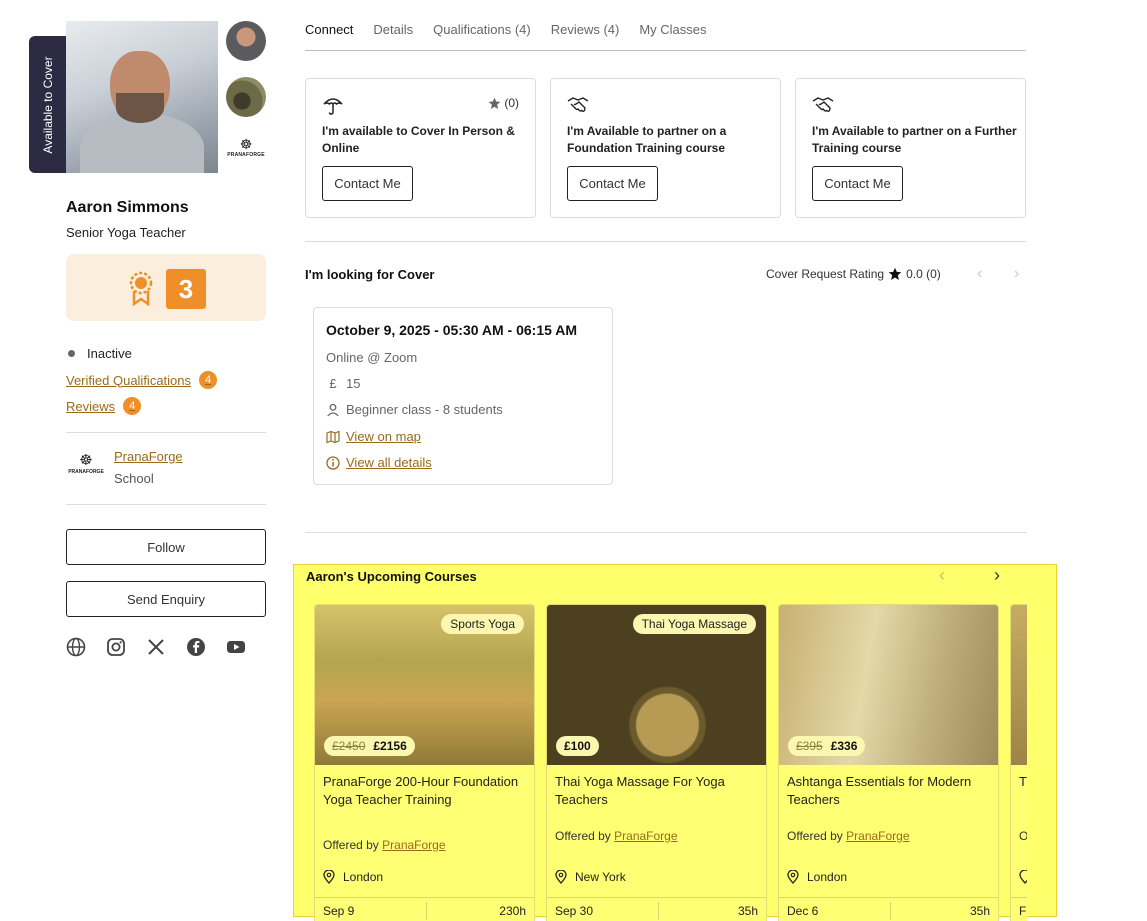  I want to click on course-title: Ashtanga Essentials for Modern Teachers, so click(889, 791).